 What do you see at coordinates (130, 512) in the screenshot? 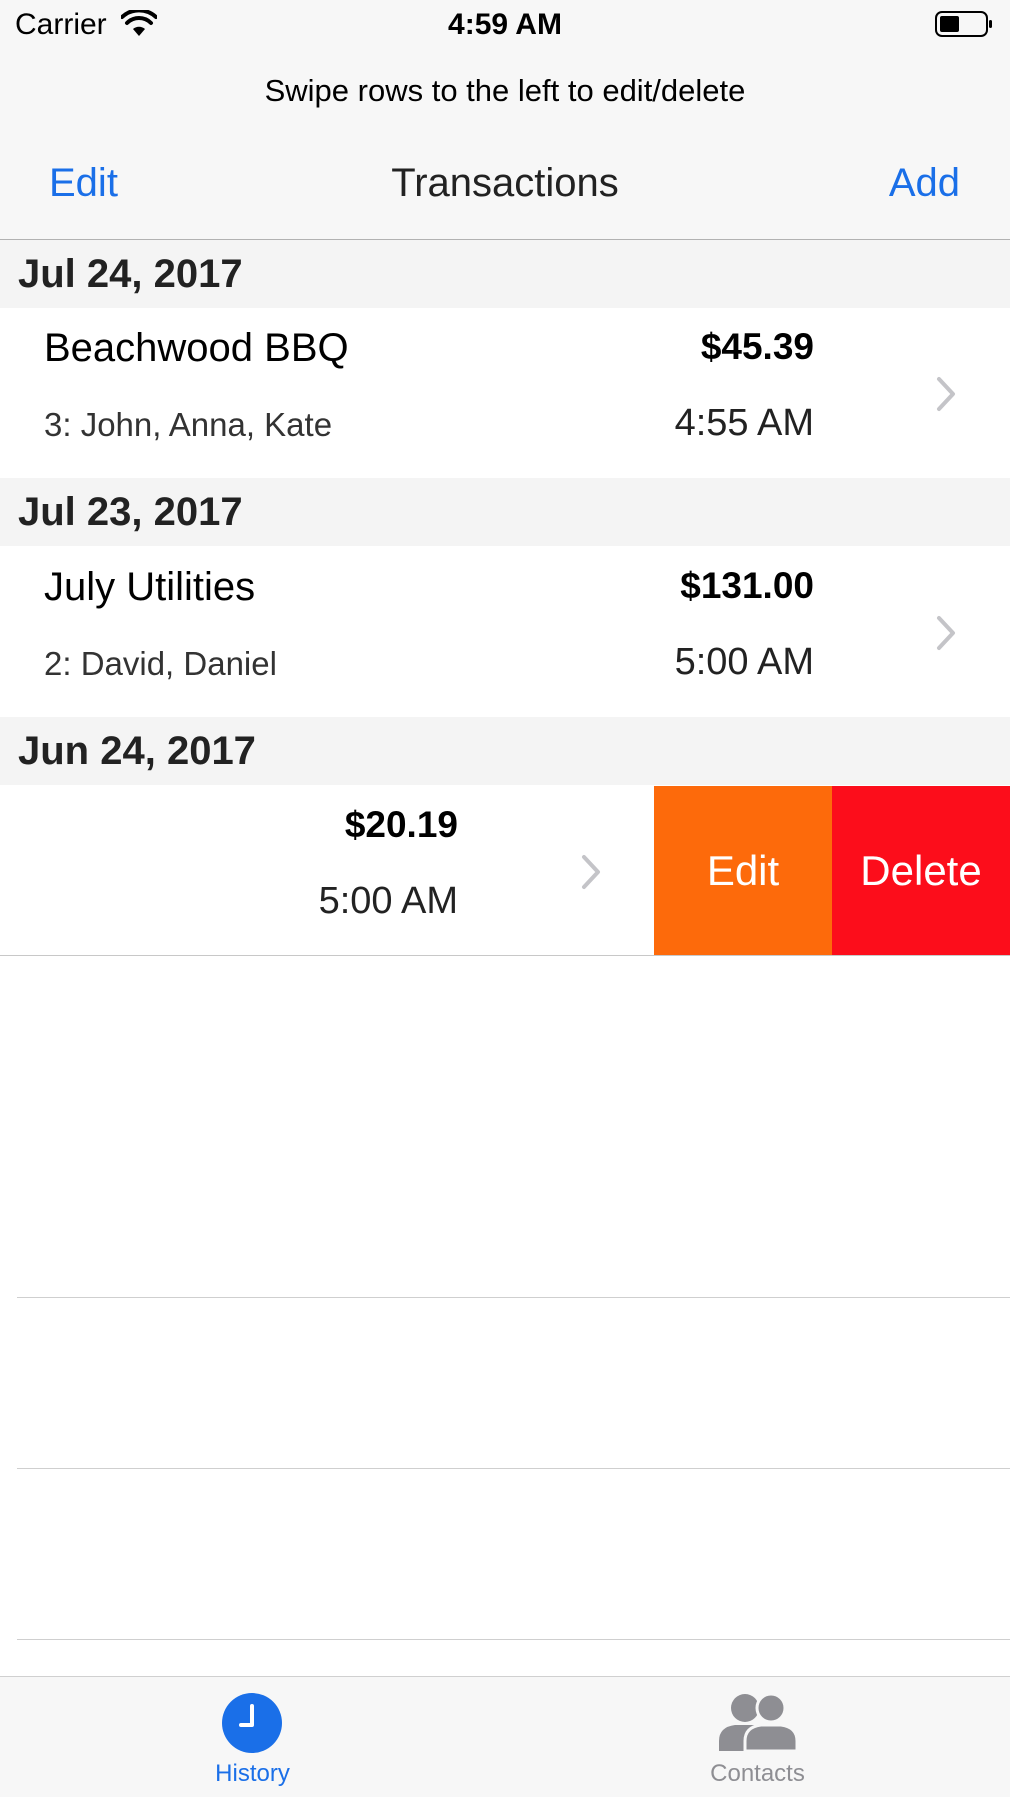
I see `section-date: Jul 23, 2017` at bounding box center [130, 512].